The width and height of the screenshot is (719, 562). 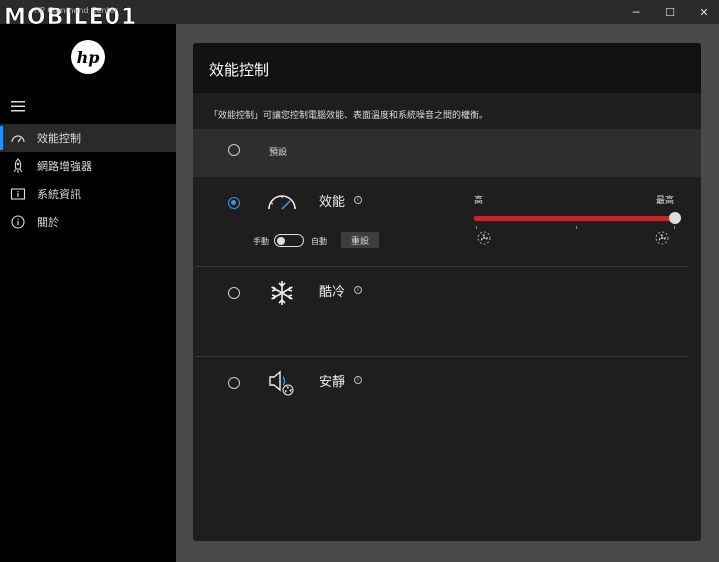 I want to click on info-box-icon, so click(x=18, y=194).